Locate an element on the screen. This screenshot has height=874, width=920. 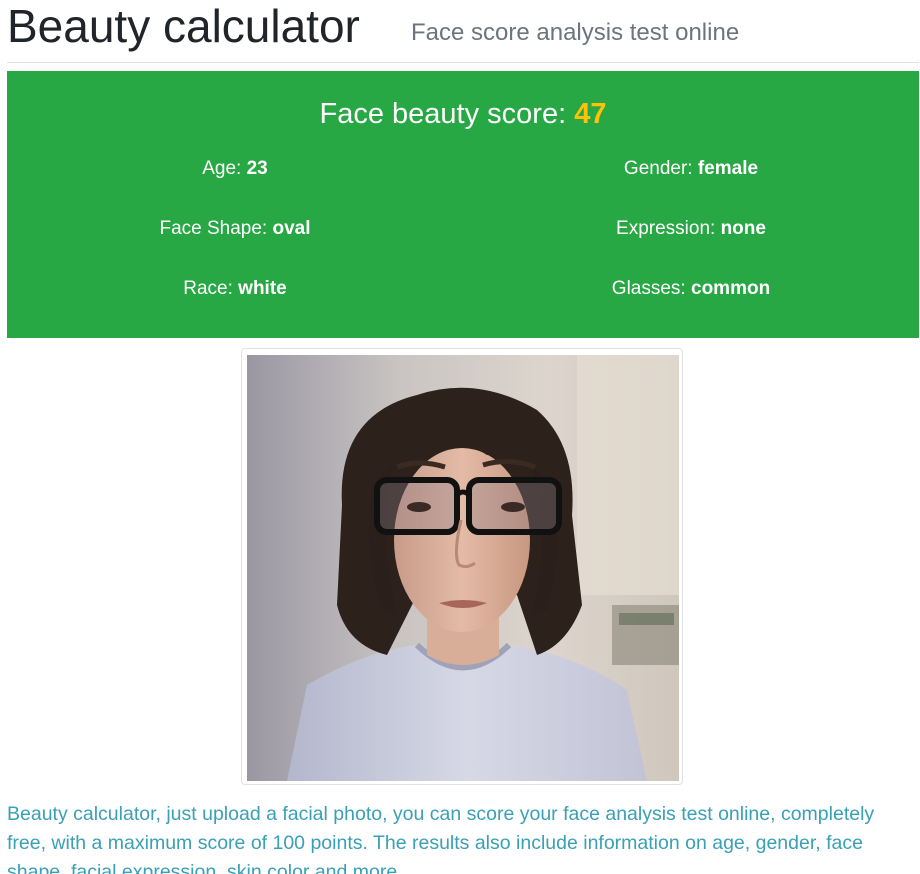
score-heading: Face beauty score: 47 is located at coordinates (463, 114).